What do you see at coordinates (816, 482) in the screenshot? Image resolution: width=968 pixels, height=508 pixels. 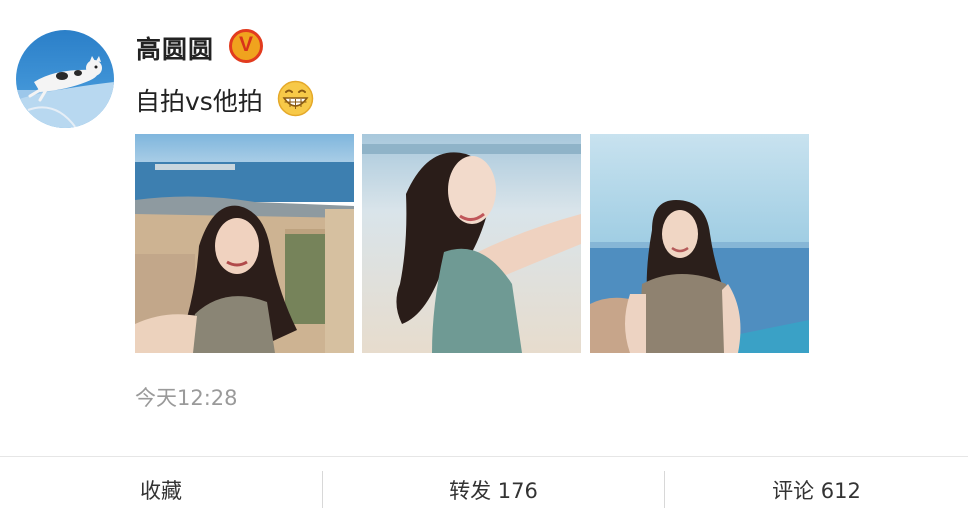 I see `comment-button: 评论 612` at bounding box center [816, 482].